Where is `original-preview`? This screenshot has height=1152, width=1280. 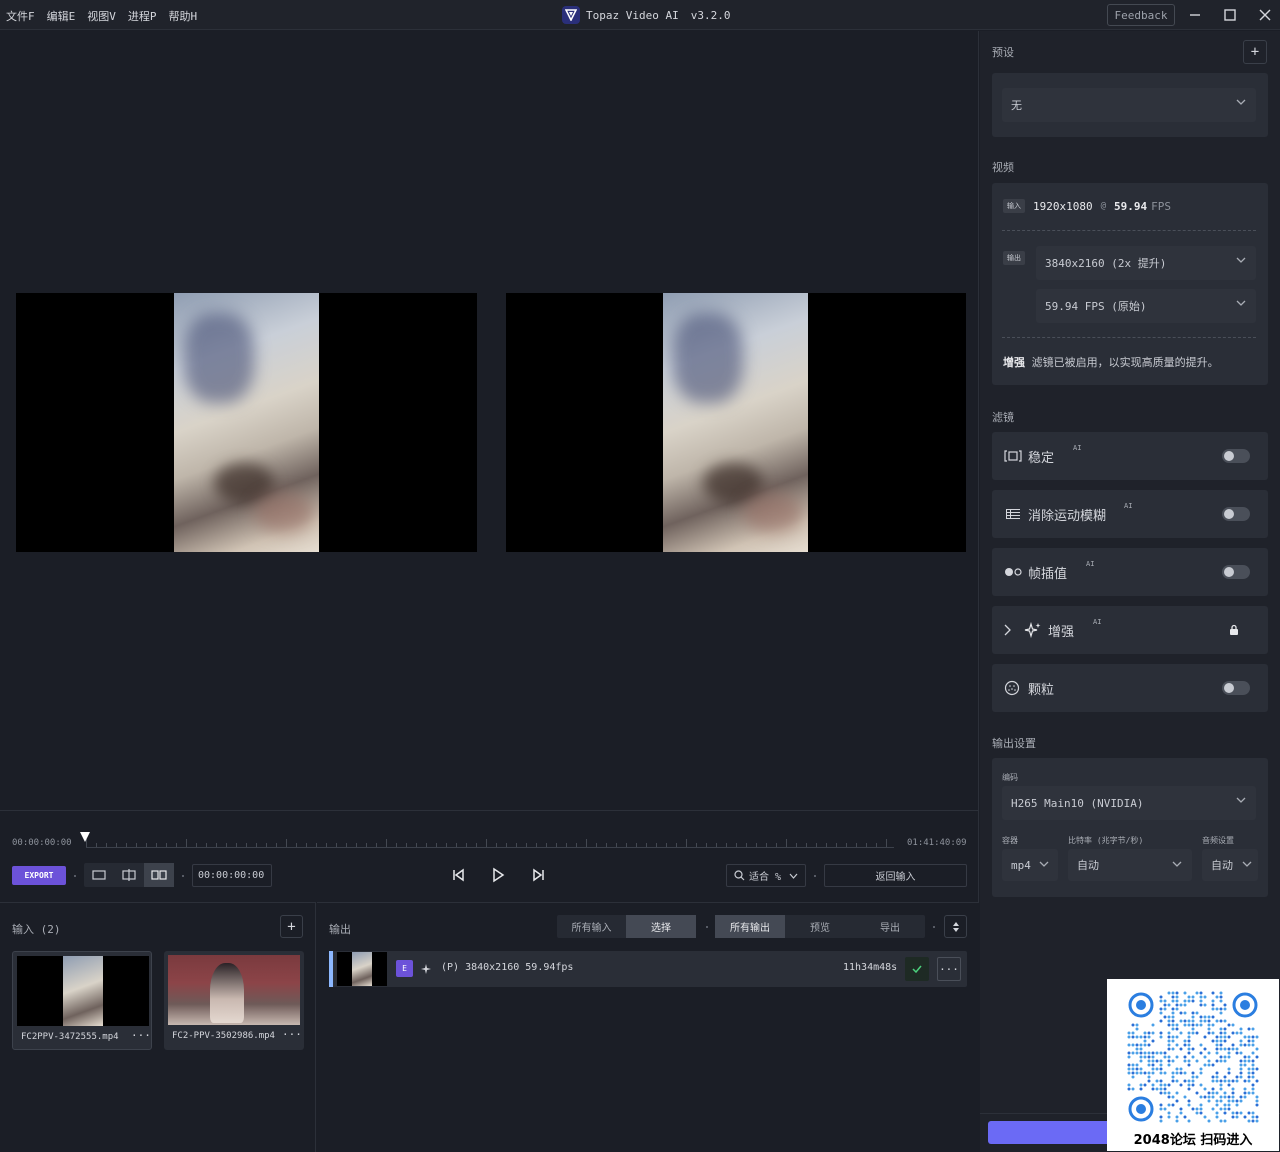
original-preview is located at coordinates (246, 422).